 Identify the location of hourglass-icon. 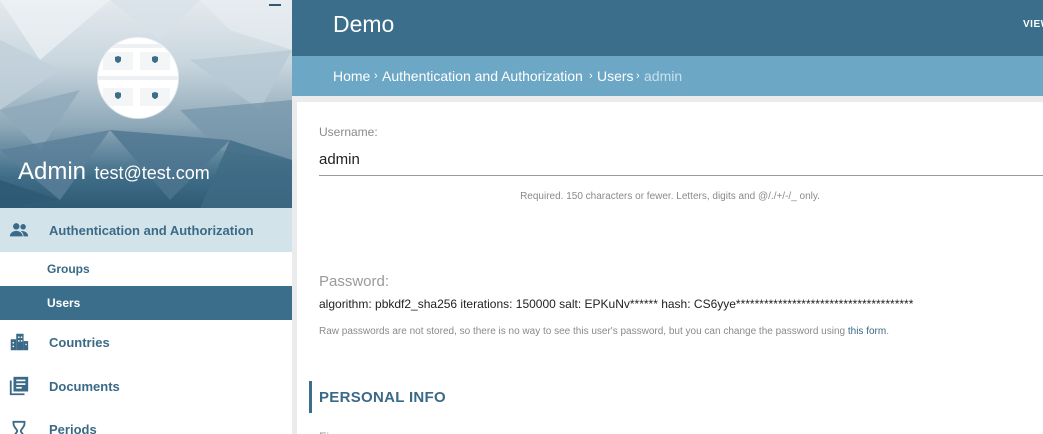
(19, 427).